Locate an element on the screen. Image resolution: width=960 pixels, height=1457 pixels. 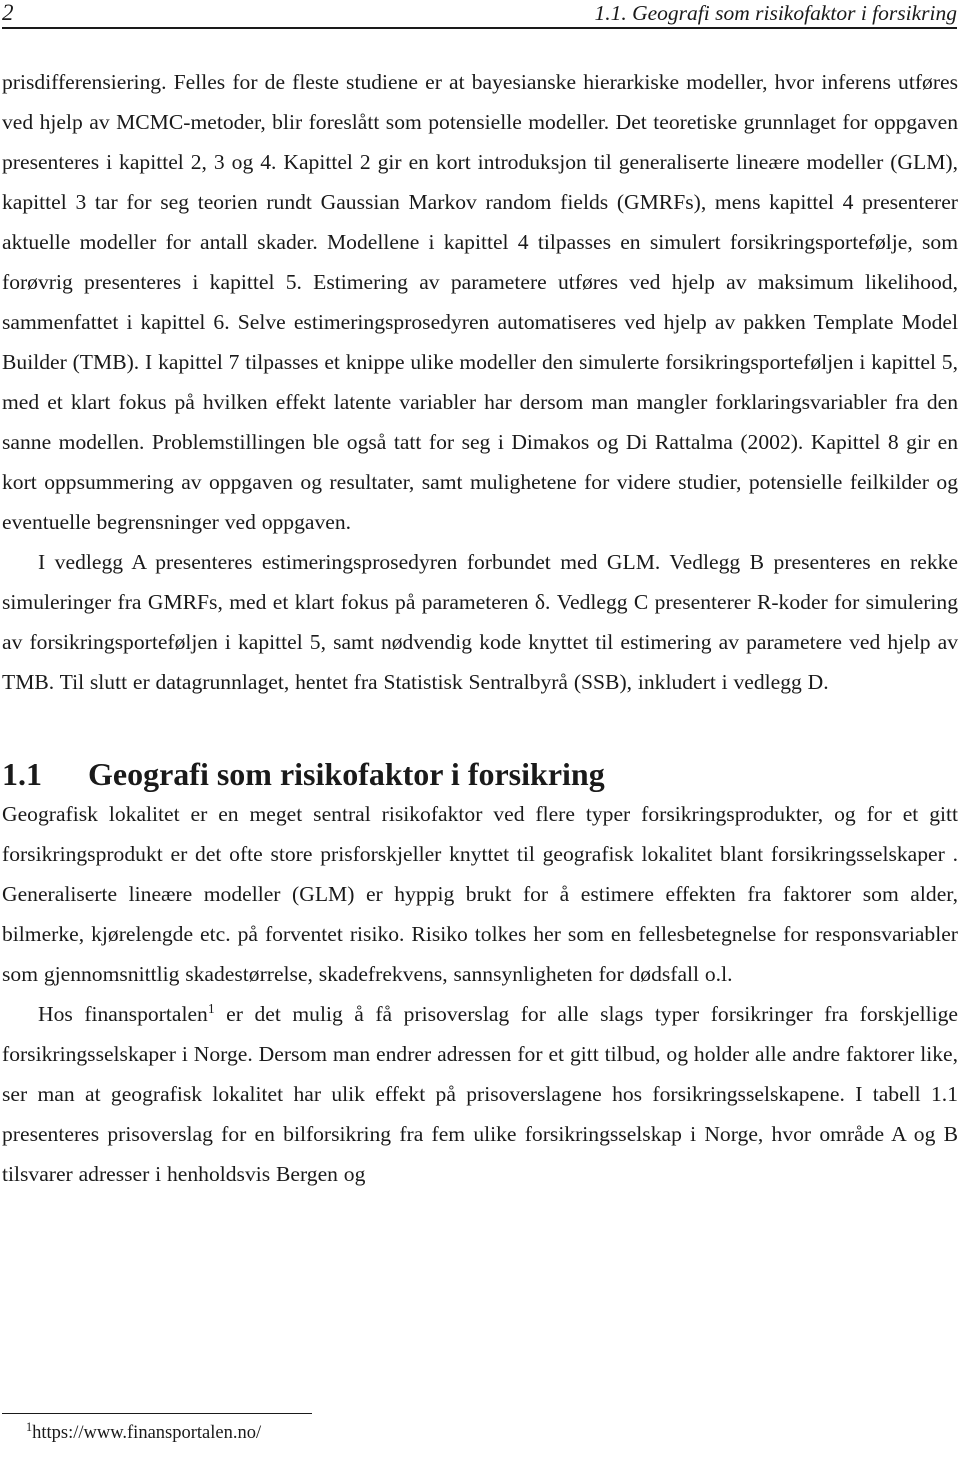
footnote-area: 1https://www.finansportalen.no/ is located at coordinates (480, 1428).